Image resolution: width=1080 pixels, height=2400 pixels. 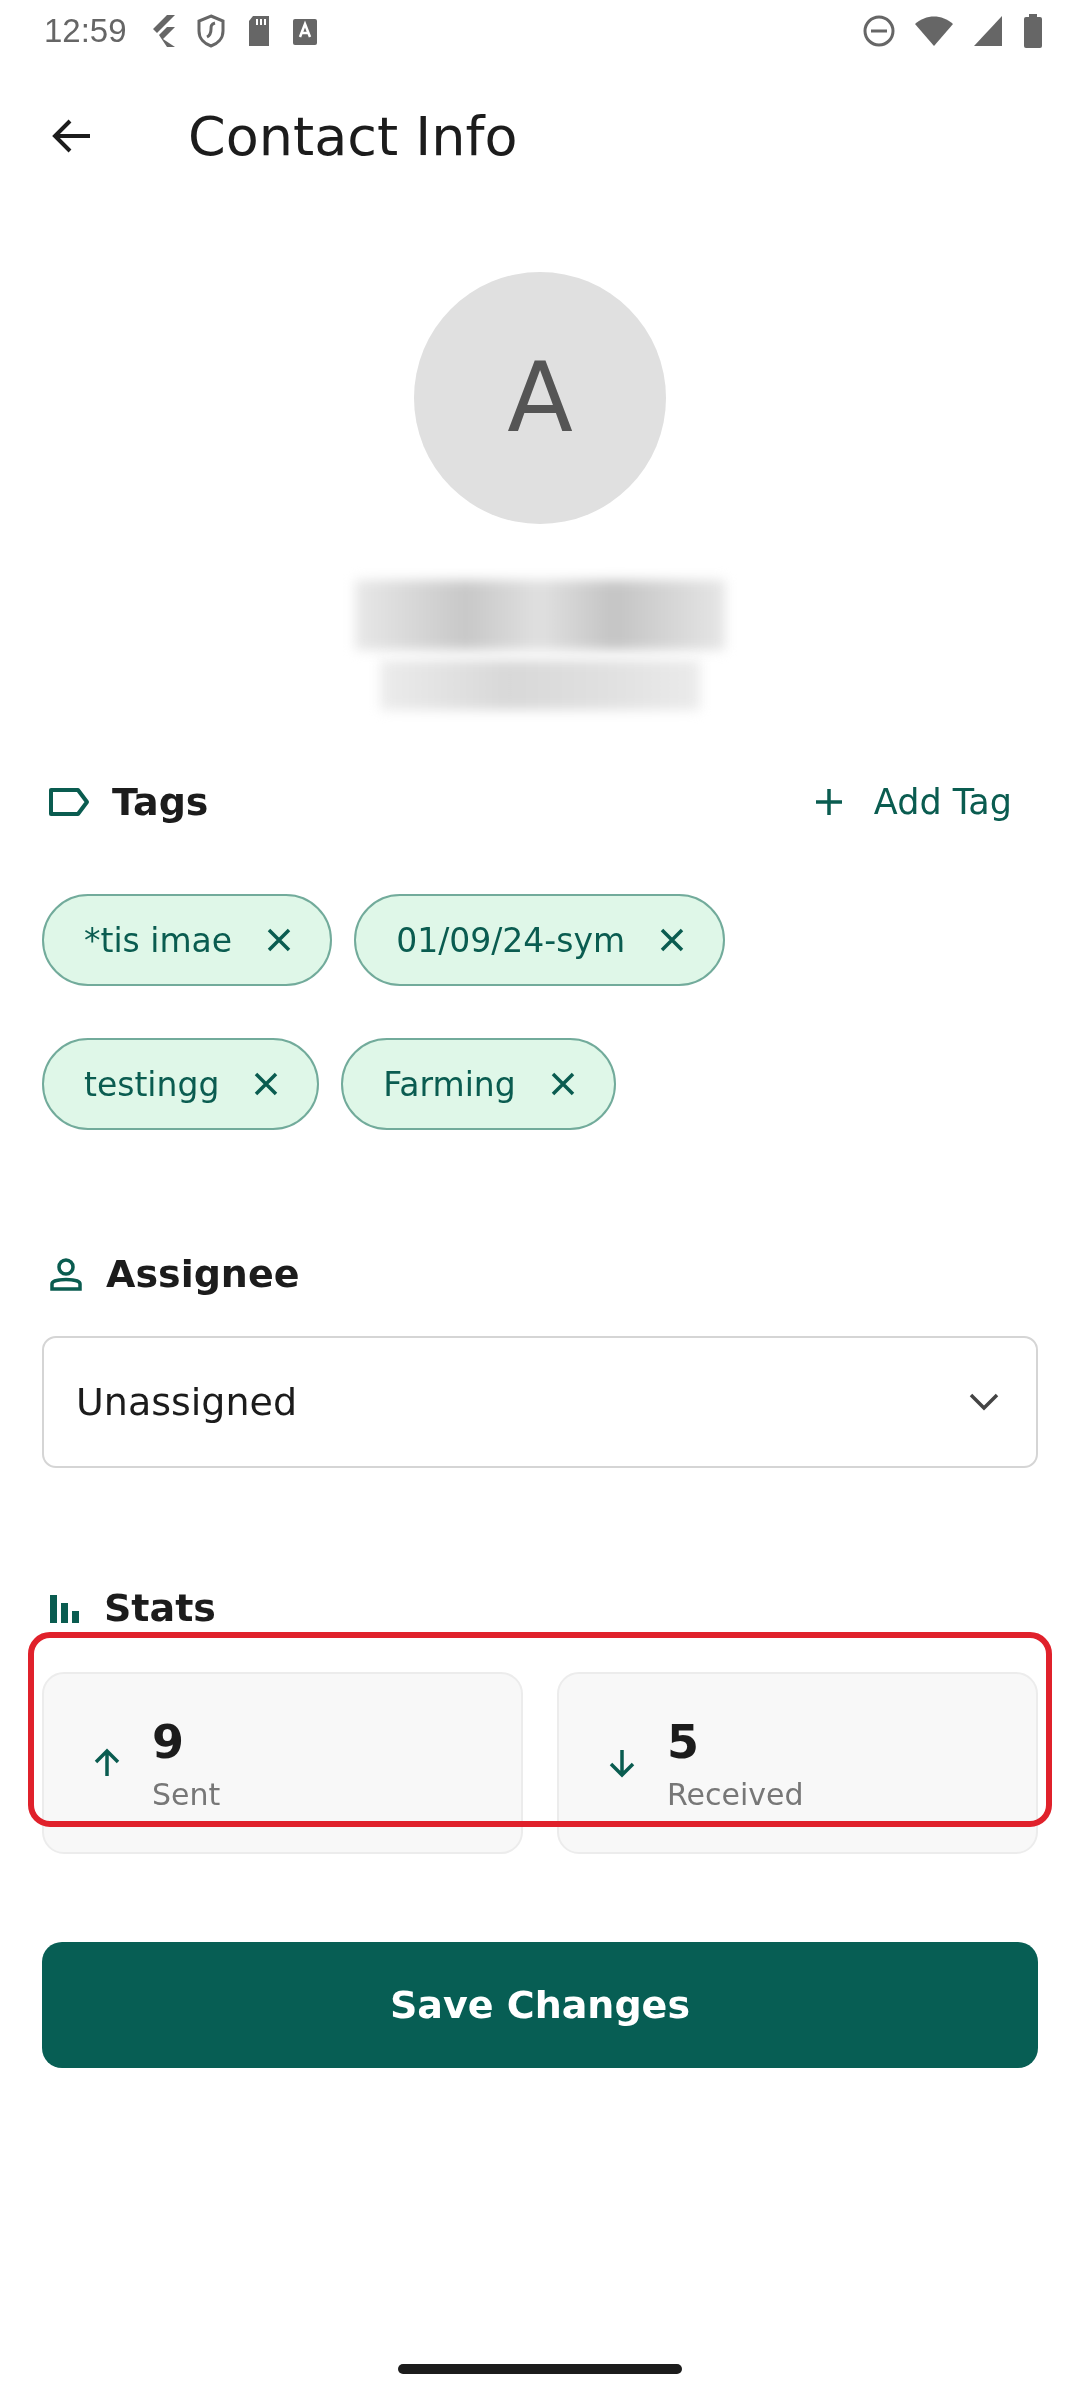 What do you see at coordinates (828, 802) in the screenshot?
I see `plus-icon` at bounding box center [828, 802].